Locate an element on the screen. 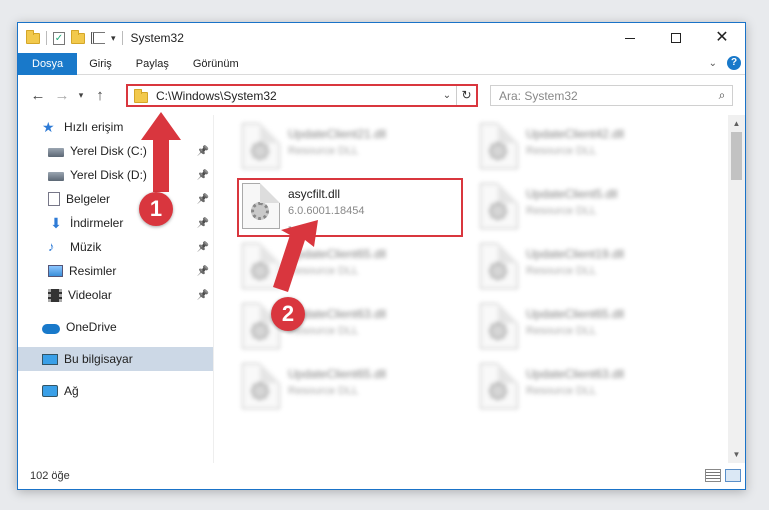 This screenshot has width=769, height=510. maximize-icon is located at coordinates (676, 38).